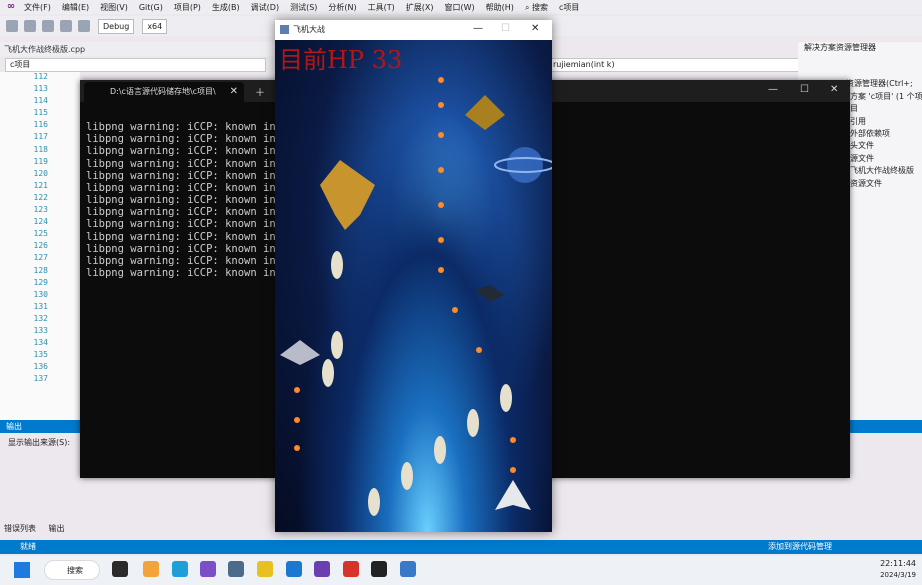 The image size is (922, 585). I want to click on menu-window: 窗口(W), so click(460, 7).